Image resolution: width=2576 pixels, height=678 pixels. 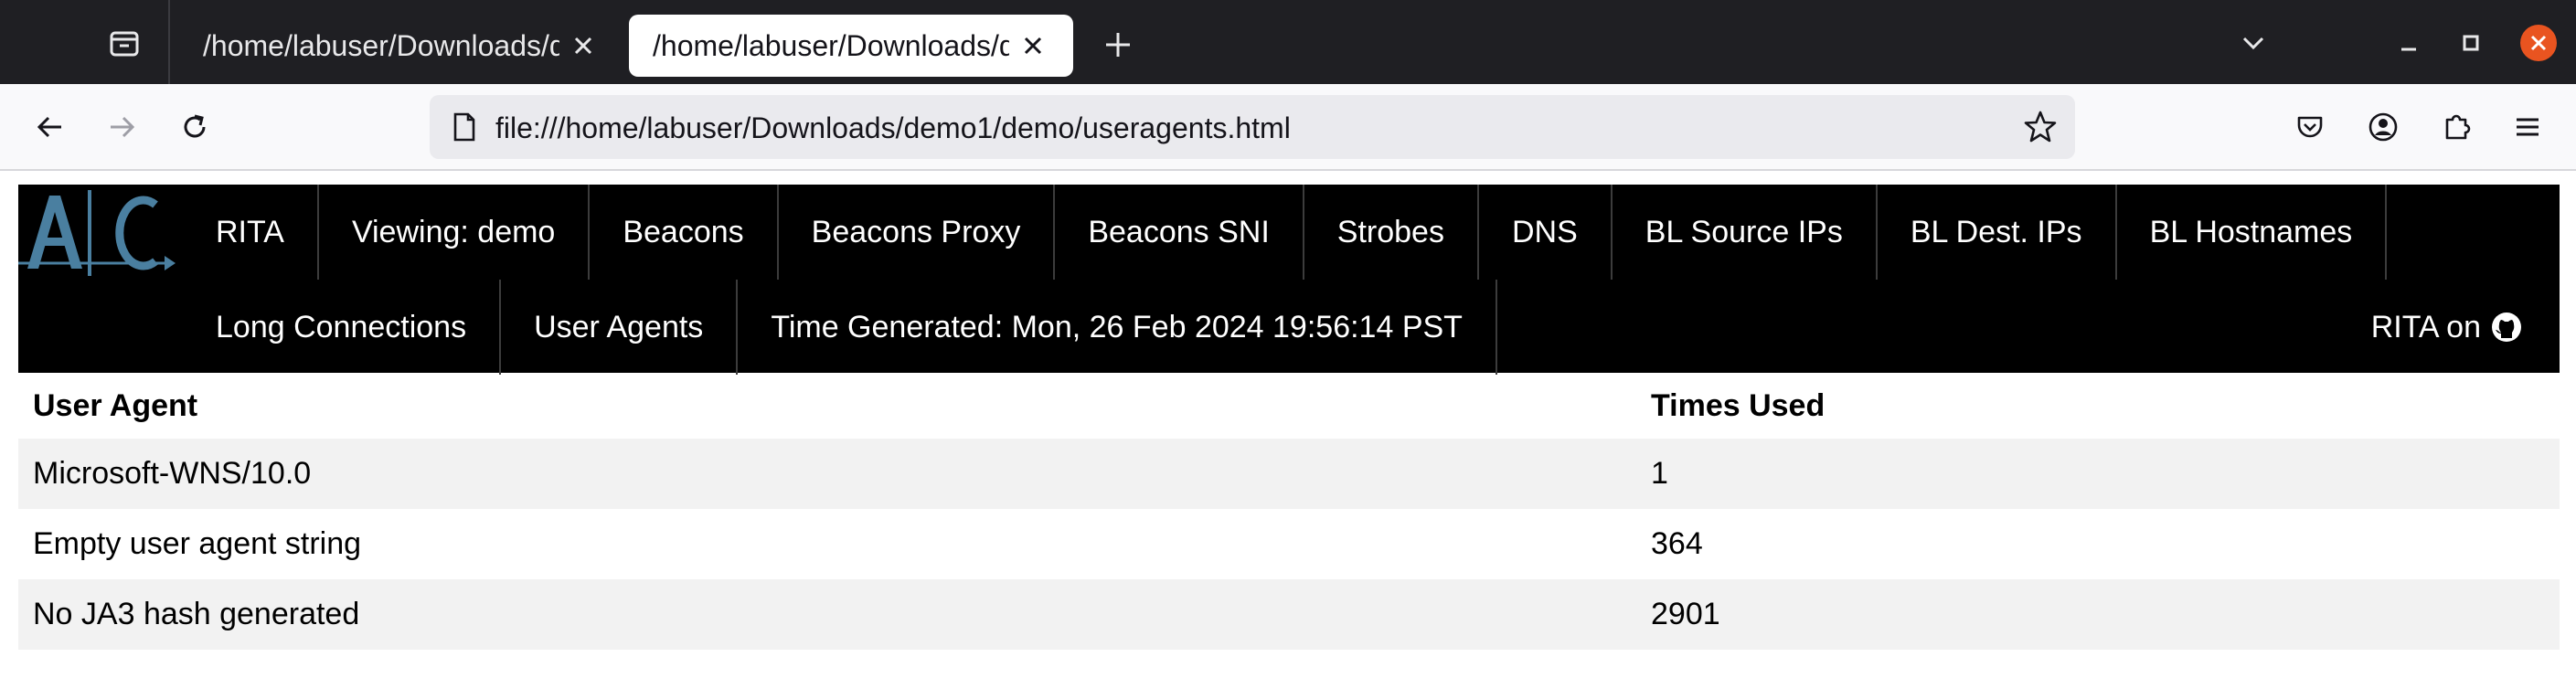 I want to click on menu-button, so click(x=2528, y=127).